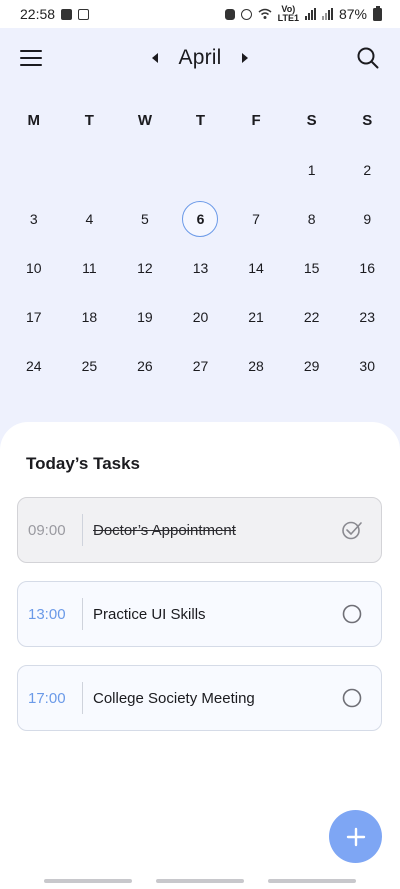 Image resolution: width=400 pixels, height=889 pixels. What do you see at coordinates (355, 836) in the screenshot?
I see `add-task-button` at bounding box center [355, 836].